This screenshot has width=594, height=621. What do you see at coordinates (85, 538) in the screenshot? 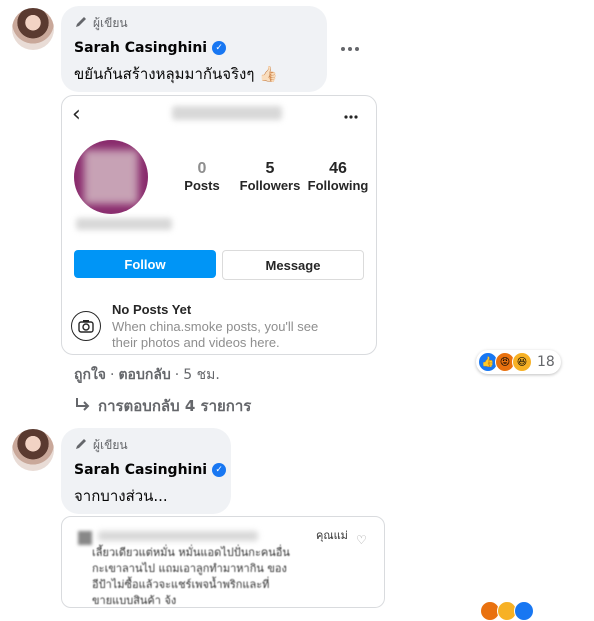
I see `blurred-avatar` at bounding box center [85, 538].